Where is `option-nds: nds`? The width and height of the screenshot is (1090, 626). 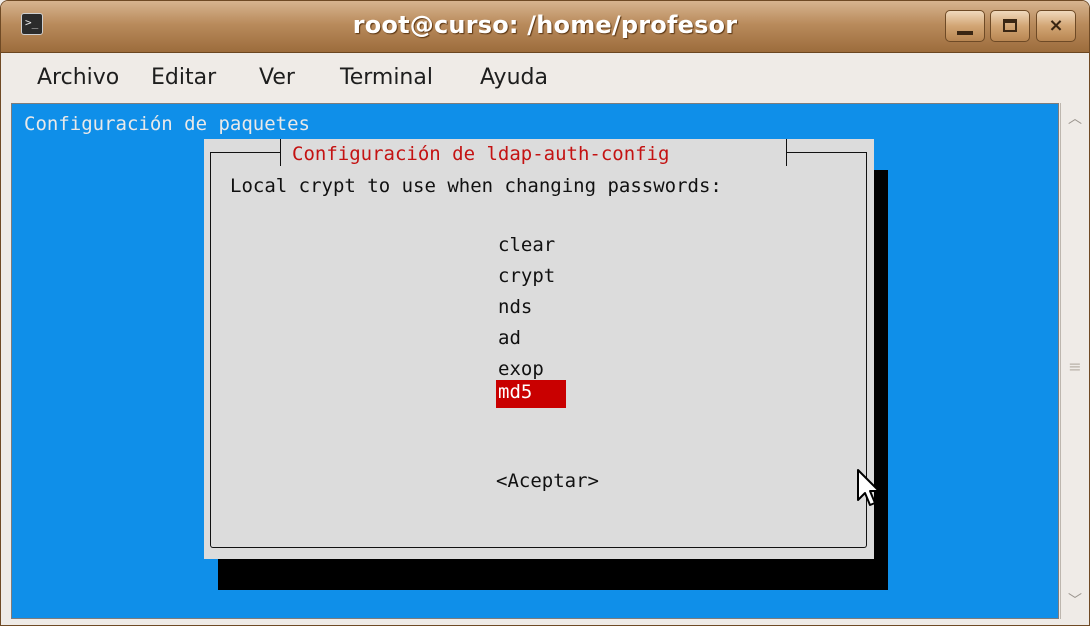
option-nds: nds is located at coordinates (531, 309).